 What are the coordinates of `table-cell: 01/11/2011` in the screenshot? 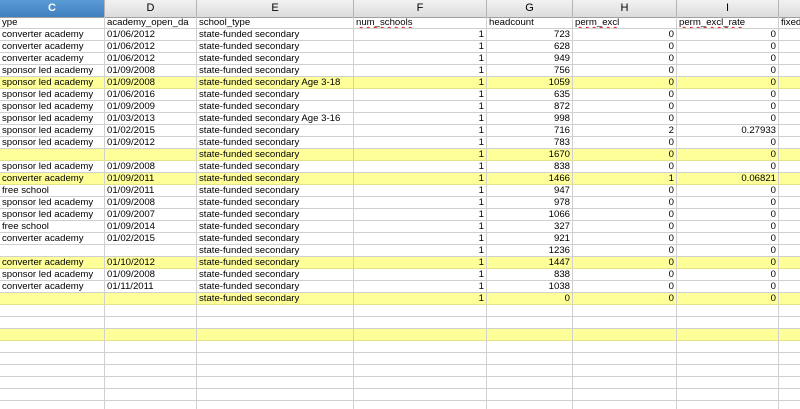 It's located at (151, 287).